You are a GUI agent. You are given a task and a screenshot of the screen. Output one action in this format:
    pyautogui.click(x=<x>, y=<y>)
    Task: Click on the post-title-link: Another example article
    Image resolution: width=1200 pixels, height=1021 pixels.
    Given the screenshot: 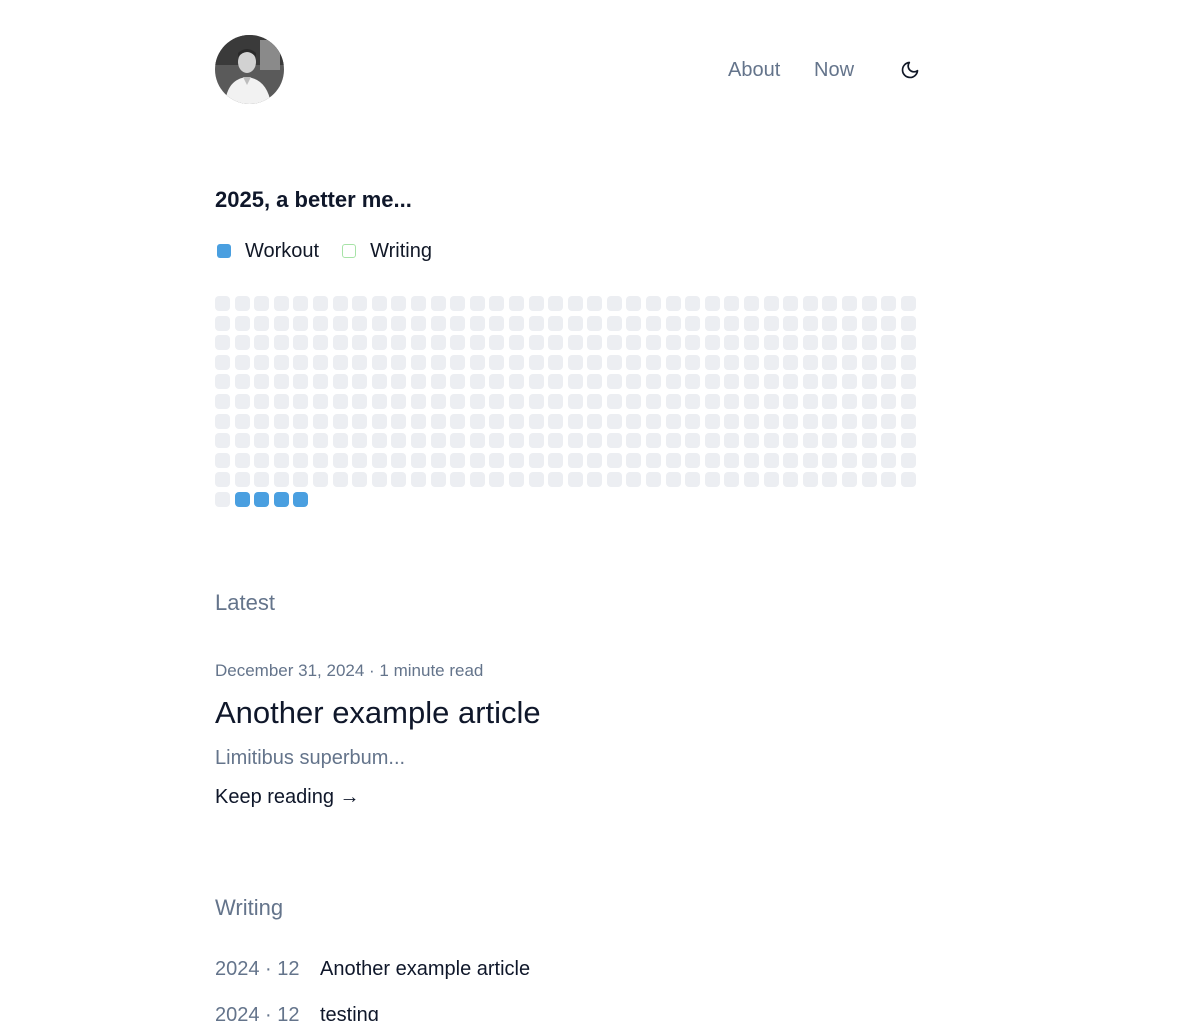 What is the action you would take?
    pyautogui.click(x=378, y=713)
    